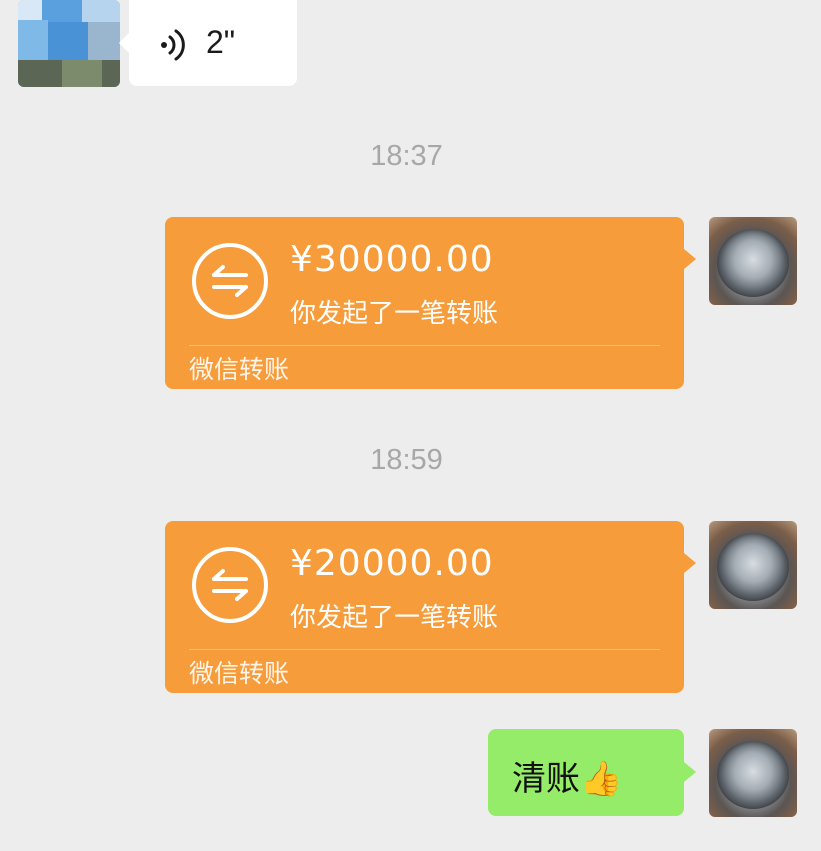  What do you see at coordinates (567, 779) in the screenshot?
I see `message-text: 清账👍` at bounding box center [567, 779].